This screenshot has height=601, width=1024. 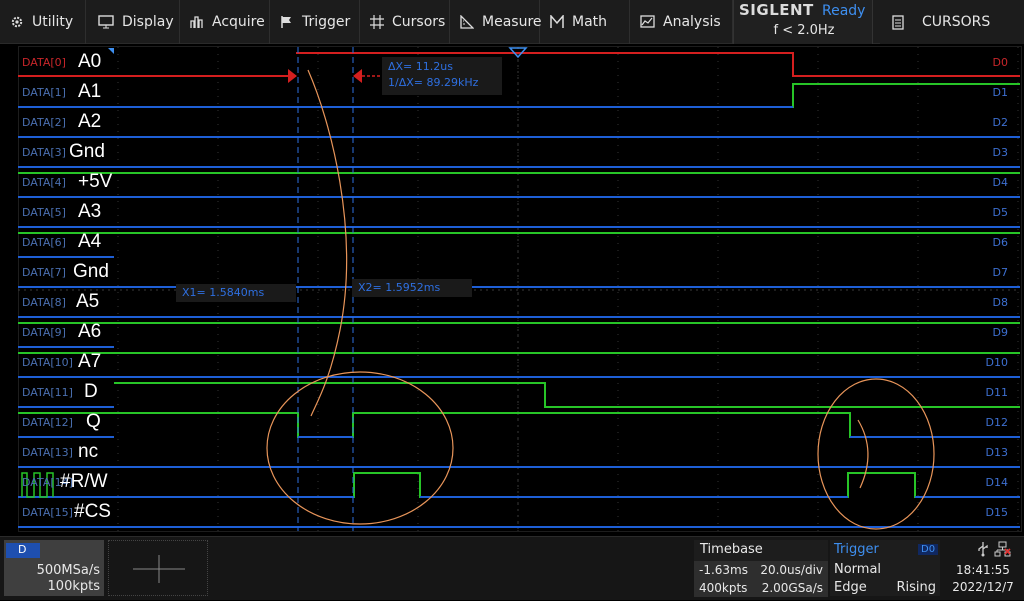 I want to click on trace-d1, so click(x=519, y=95).